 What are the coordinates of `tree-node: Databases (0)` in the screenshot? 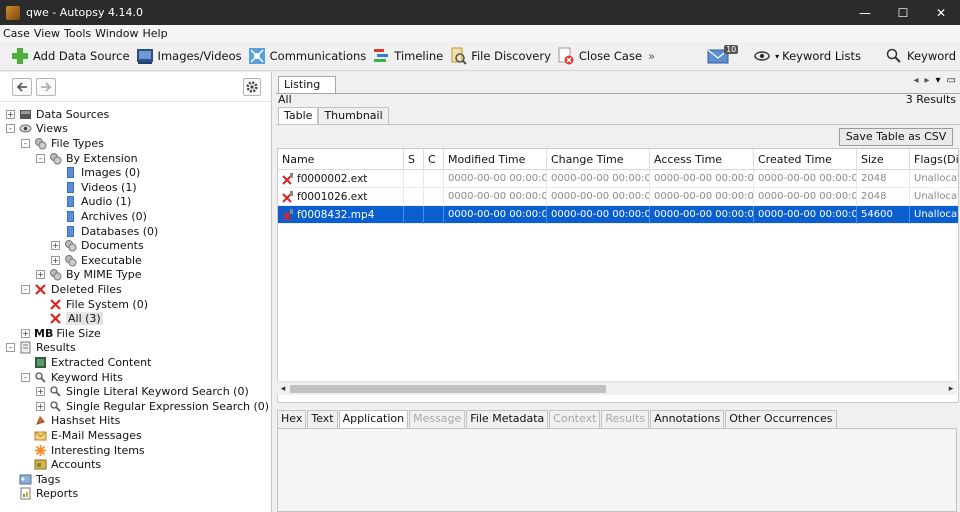 It's located at (104, 231).